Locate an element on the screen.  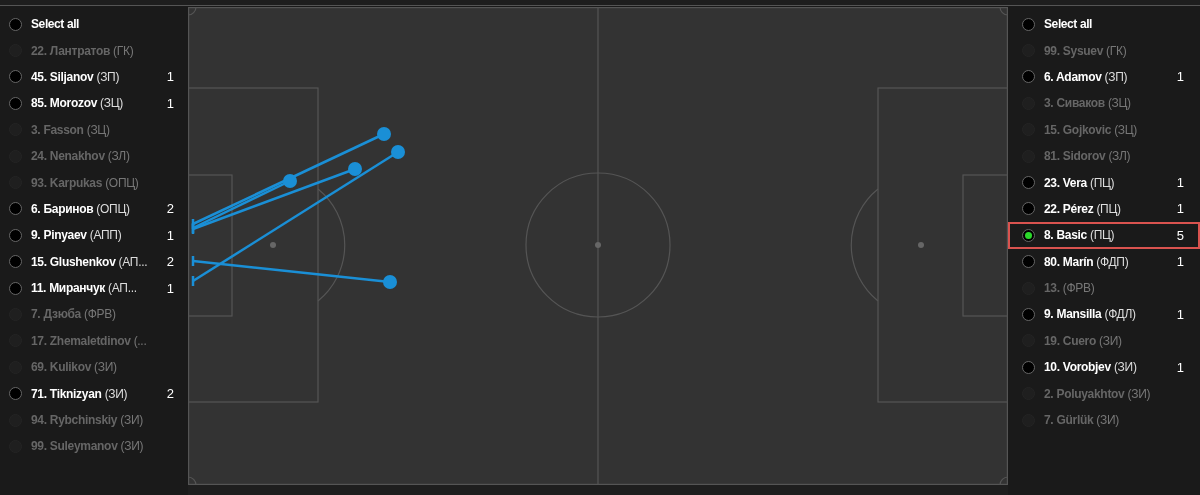
player-label: 99. Suleymanov (ЗИ) is located at coordinates (102, 446).